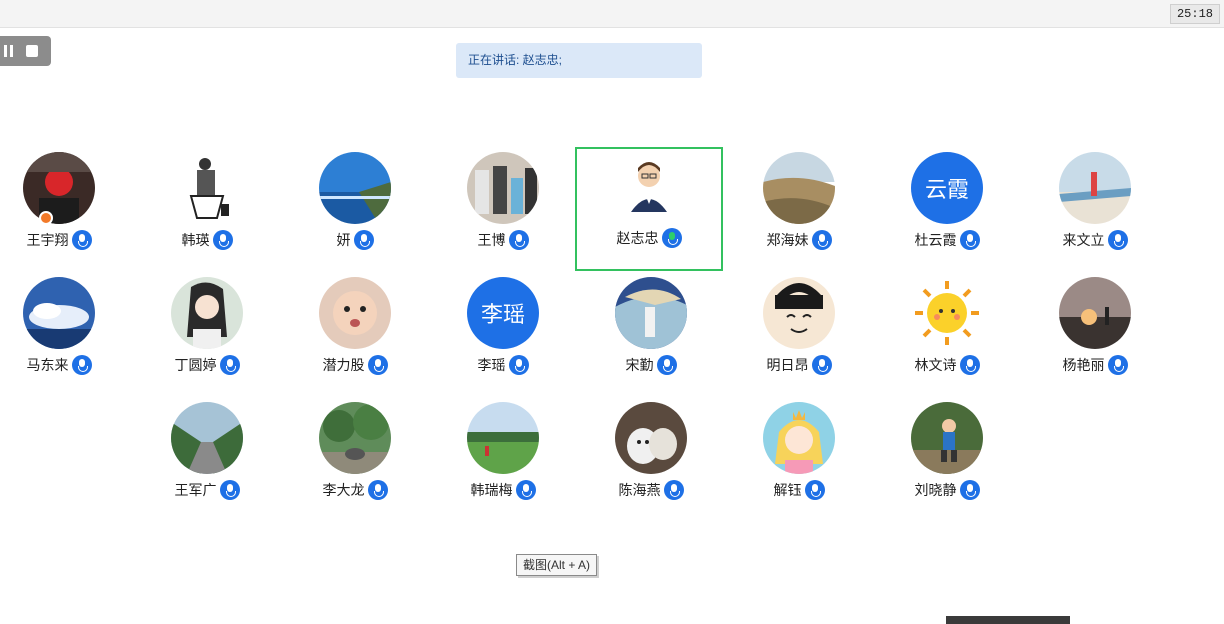 The width and height of the screenshot is (1224, 624). I want to click on participant-card: 赵志忠, so click(649, 209).